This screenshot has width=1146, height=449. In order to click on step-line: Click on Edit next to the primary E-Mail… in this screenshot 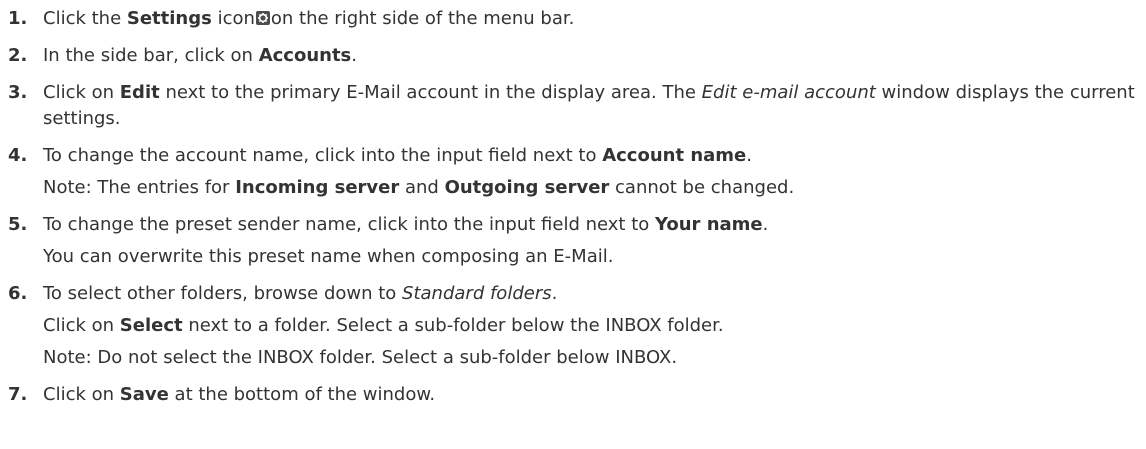, I will do `click(594, 106)`.